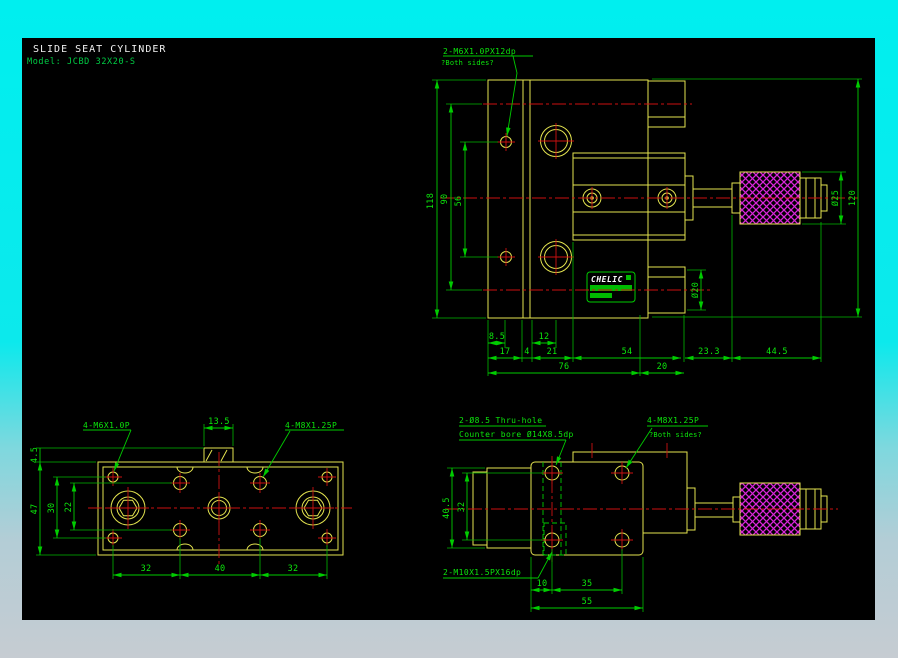 The image size is (898, 658). Describe the element at coordinates (628, 277) in the screenshot. I see `brand-mark-icon` at that location.